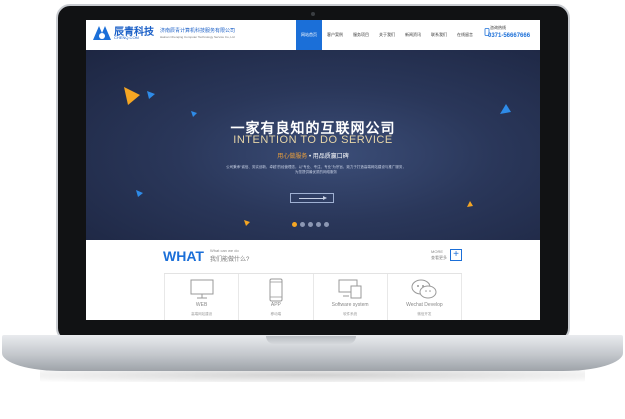 The width and height of the screenshot is (625, 419). What do you see at coordinates (424, 289) in the screenshot?
I see `wechat-icon` at bounding box center [424, 289].